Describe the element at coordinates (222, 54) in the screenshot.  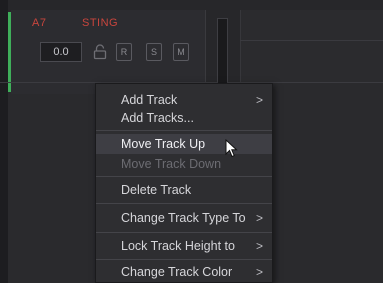
I see `audio-level-meter` at that location.